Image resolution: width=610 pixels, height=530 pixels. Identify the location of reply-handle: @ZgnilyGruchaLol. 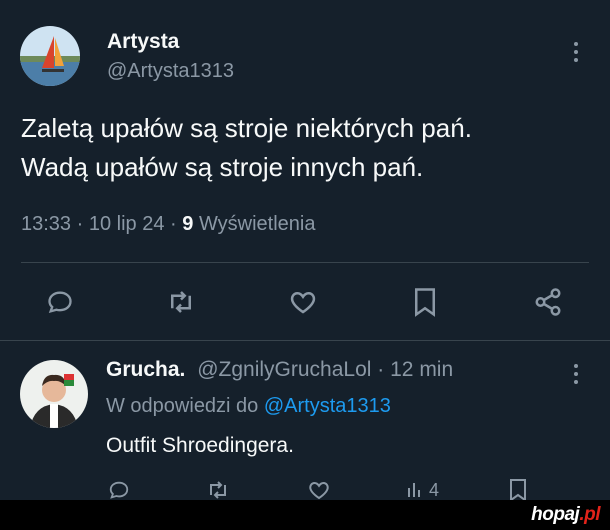
(284, 369).